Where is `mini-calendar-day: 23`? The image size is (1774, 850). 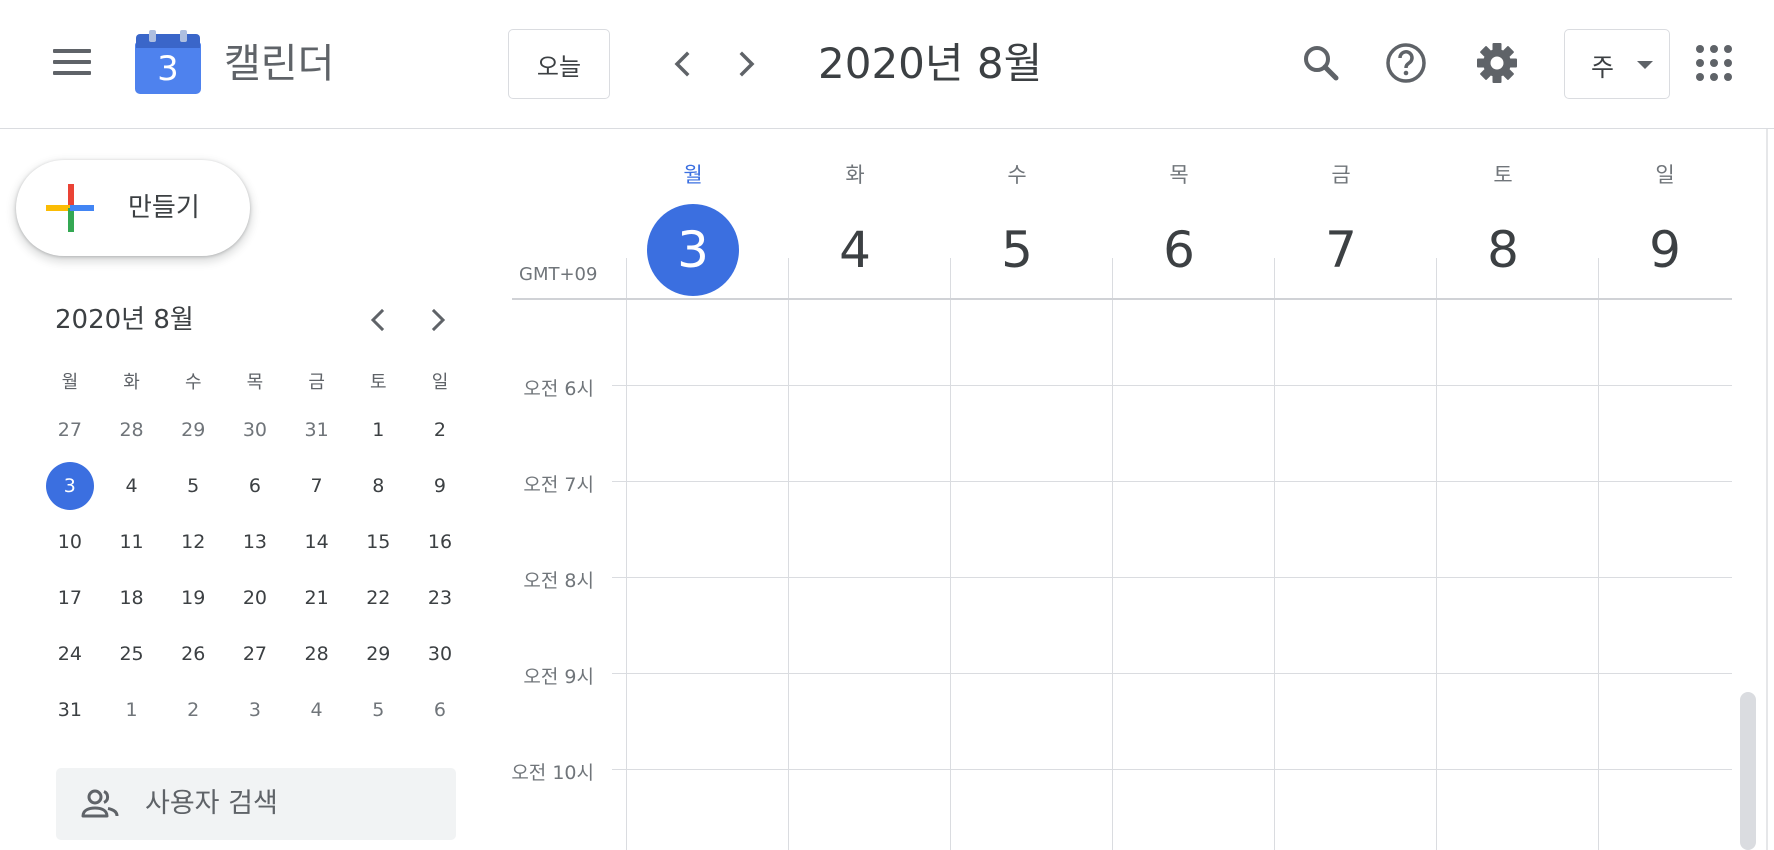
mini-calendar-day: 23 is located at coordinates (440, 598).